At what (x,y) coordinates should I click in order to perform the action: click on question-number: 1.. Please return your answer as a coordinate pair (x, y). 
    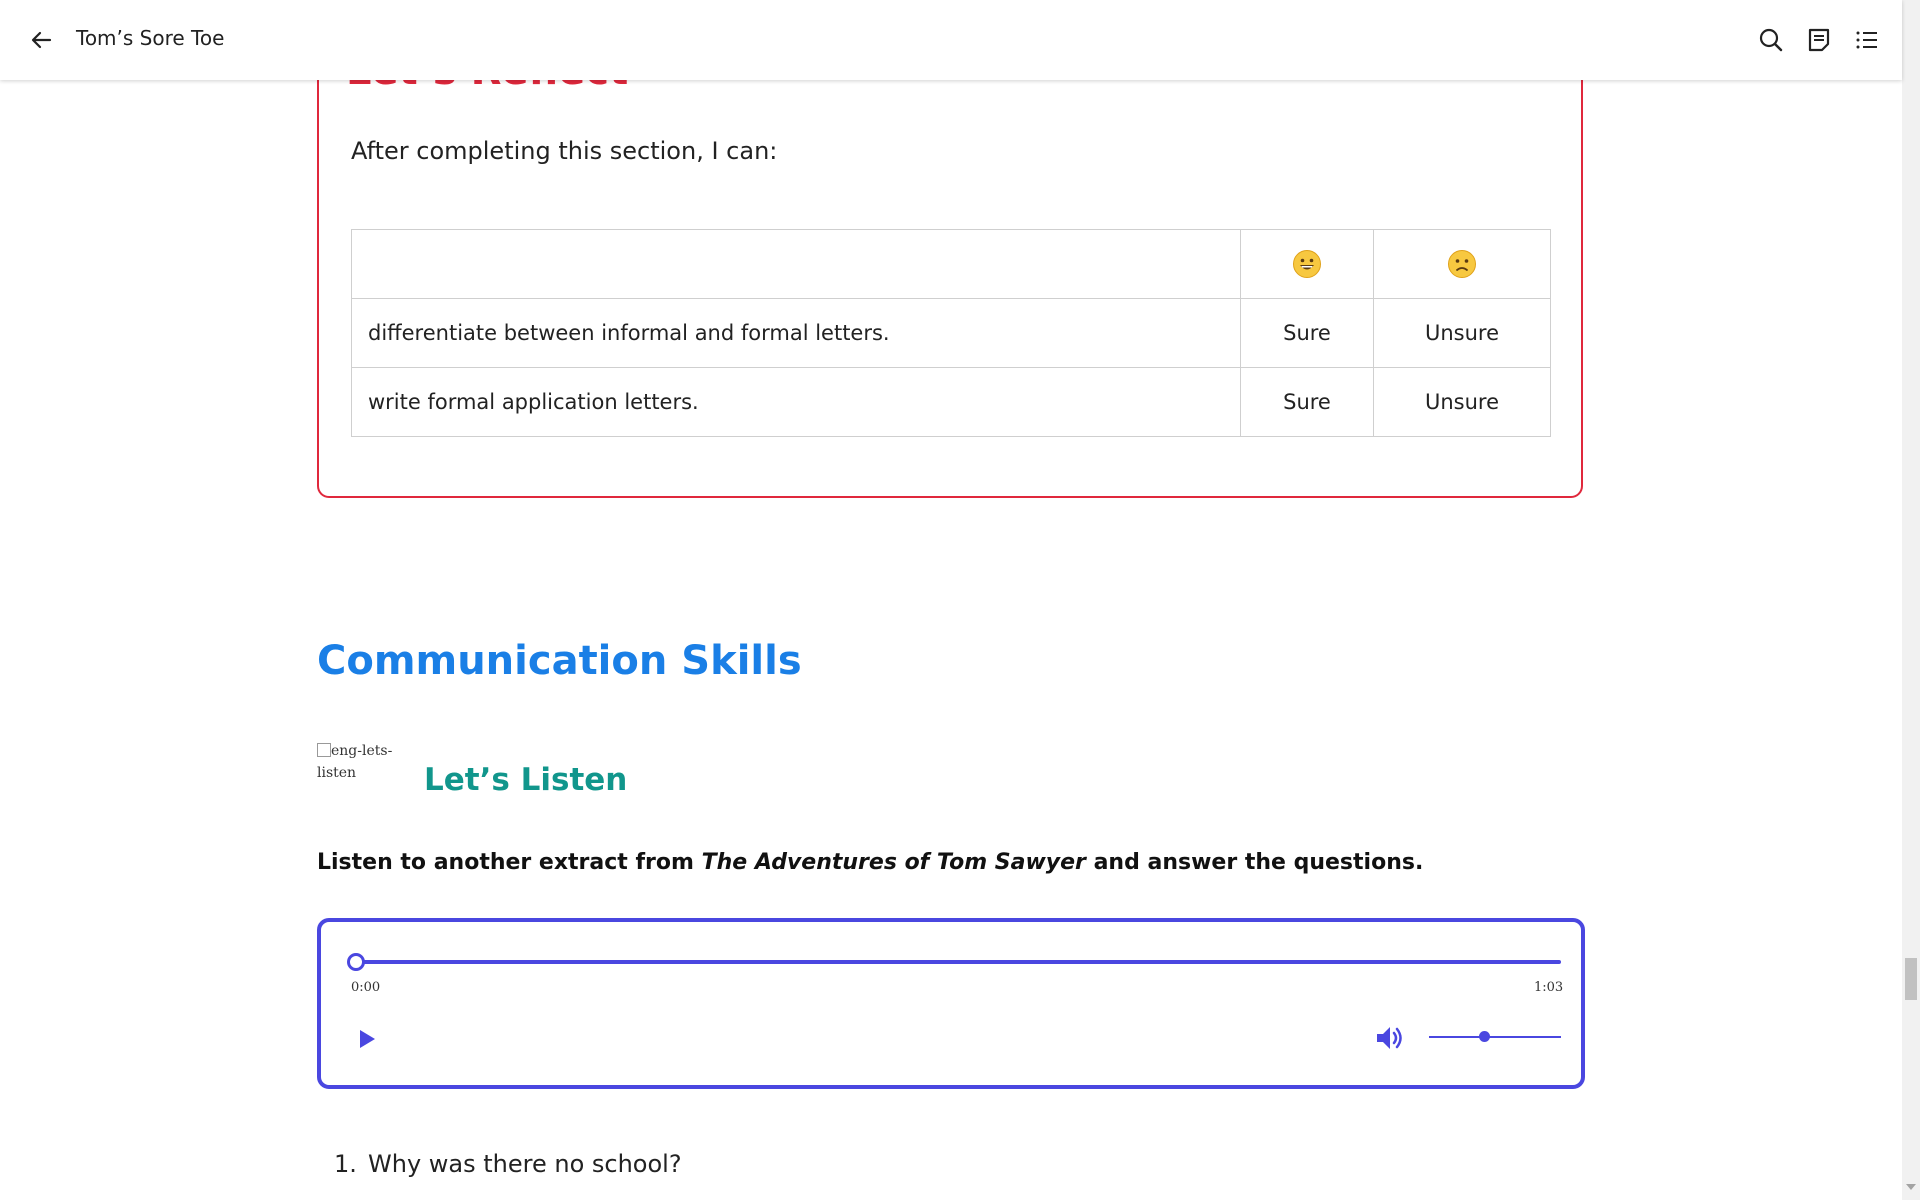
    Looking at the image, I should click on (345, 1164).